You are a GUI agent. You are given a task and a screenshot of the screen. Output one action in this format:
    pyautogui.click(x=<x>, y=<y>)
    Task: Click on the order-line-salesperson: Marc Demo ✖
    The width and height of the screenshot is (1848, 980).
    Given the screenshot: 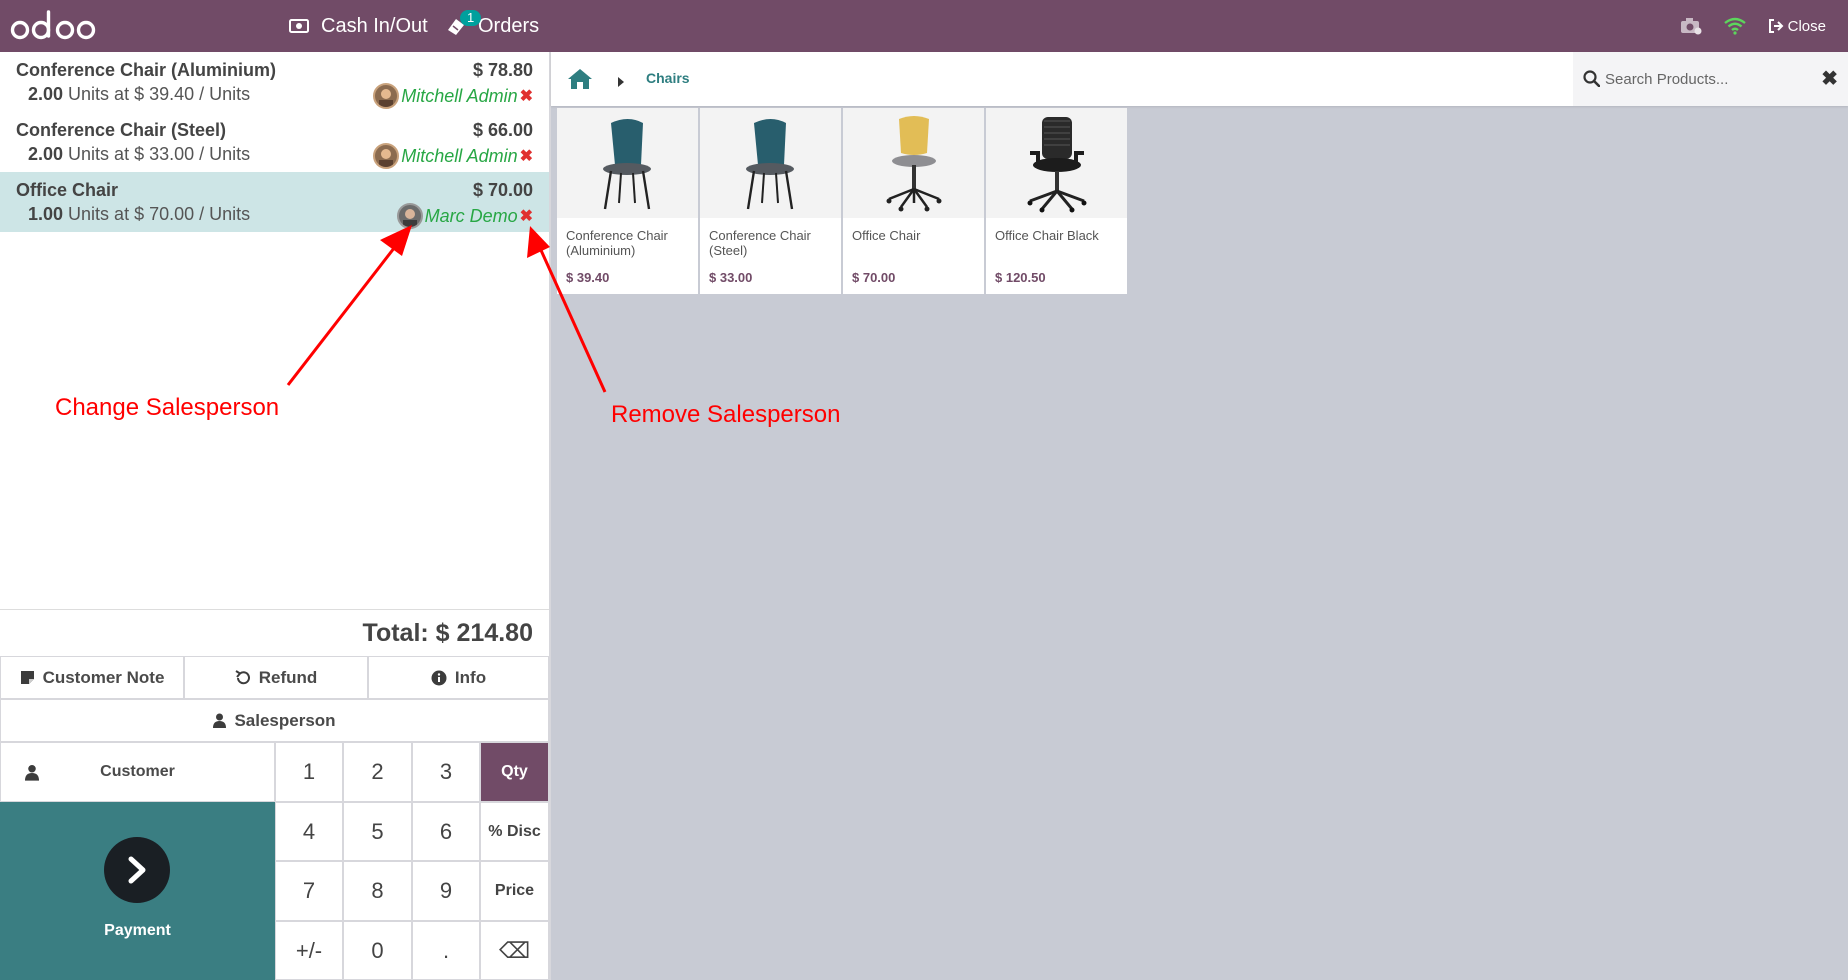 What is the action you would take?
    pyautogui.click(x=464, y=216)
    